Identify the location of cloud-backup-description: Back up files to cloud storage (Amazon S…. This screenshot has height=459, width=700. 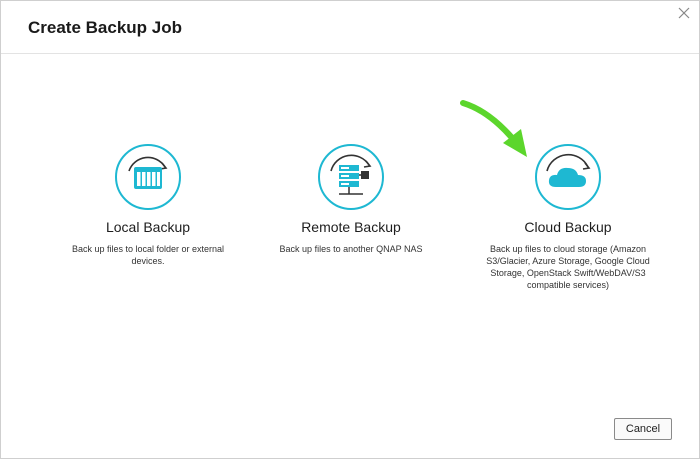
(568, 267).